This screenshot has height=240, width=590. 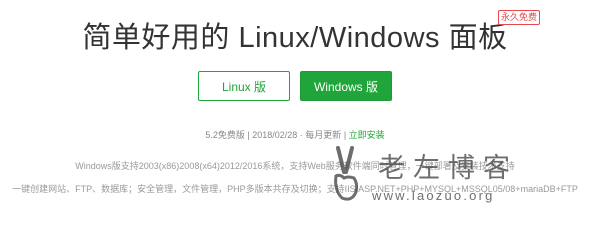 I want to click on free-forever-badge: 永久免费, so click(x=519, y=17).